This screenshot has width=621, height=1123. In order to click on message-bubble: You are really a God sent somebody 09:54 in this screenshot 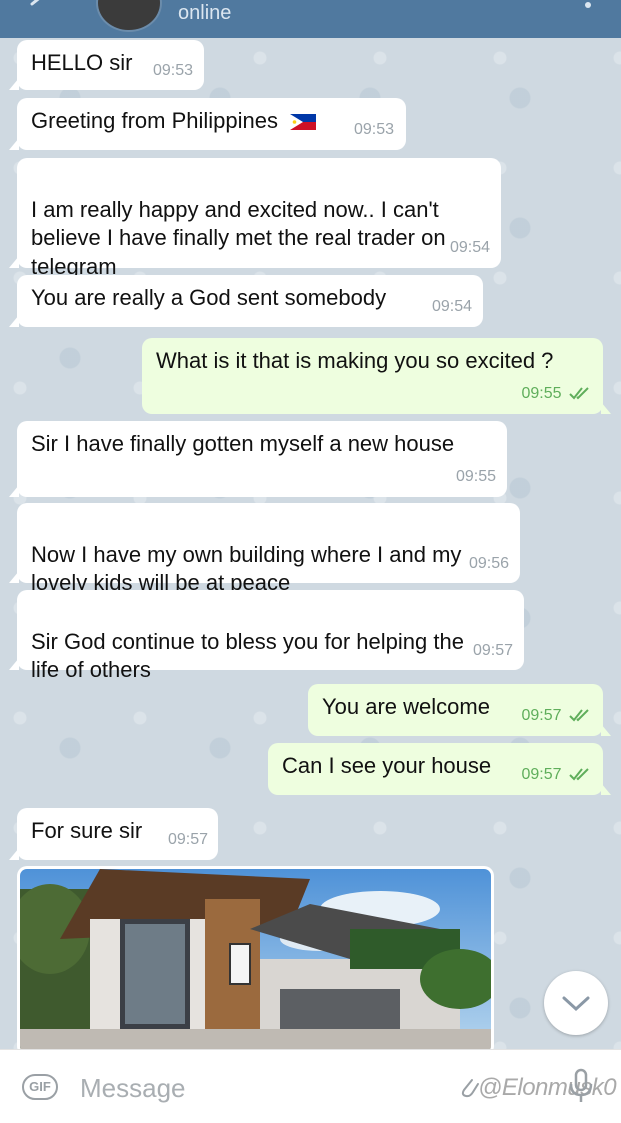, I will do `click(246, 301)`.